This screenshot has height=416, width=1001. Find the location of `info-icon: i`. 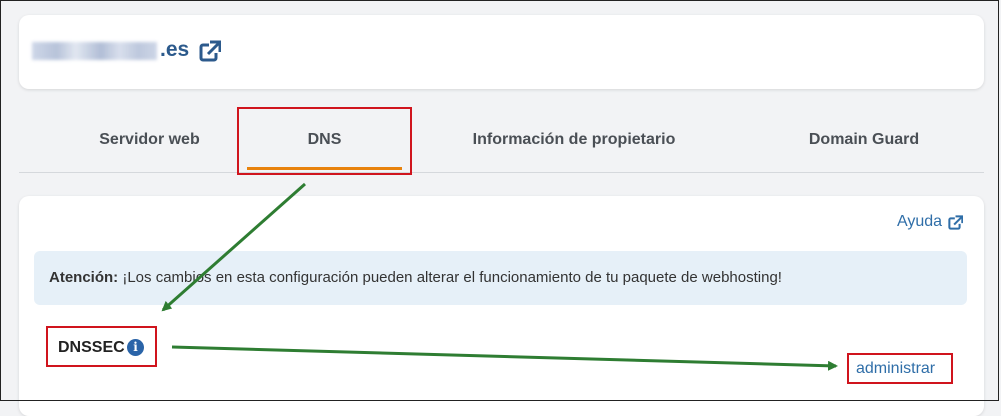

info-icon: i is located at coordinates (135, 347).